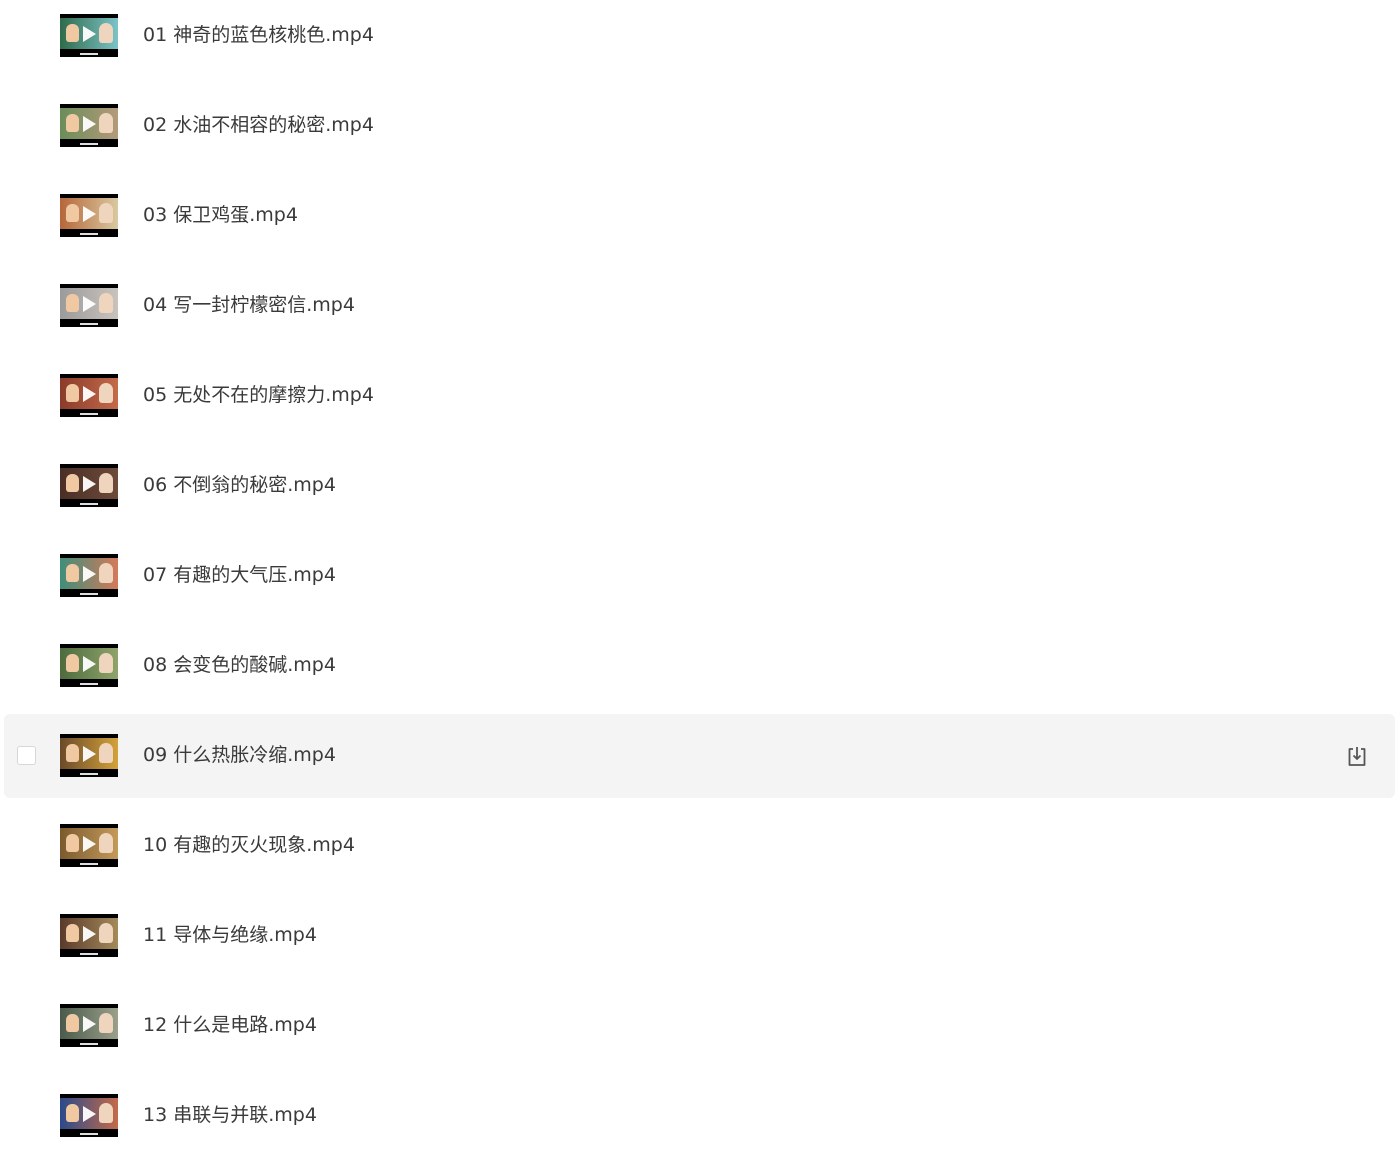 Image resolution: width=1395 pixels, height=1164 pixels. I want to click on file-name: 10 有趣的灭火现象.mp4, so click(249, 845).